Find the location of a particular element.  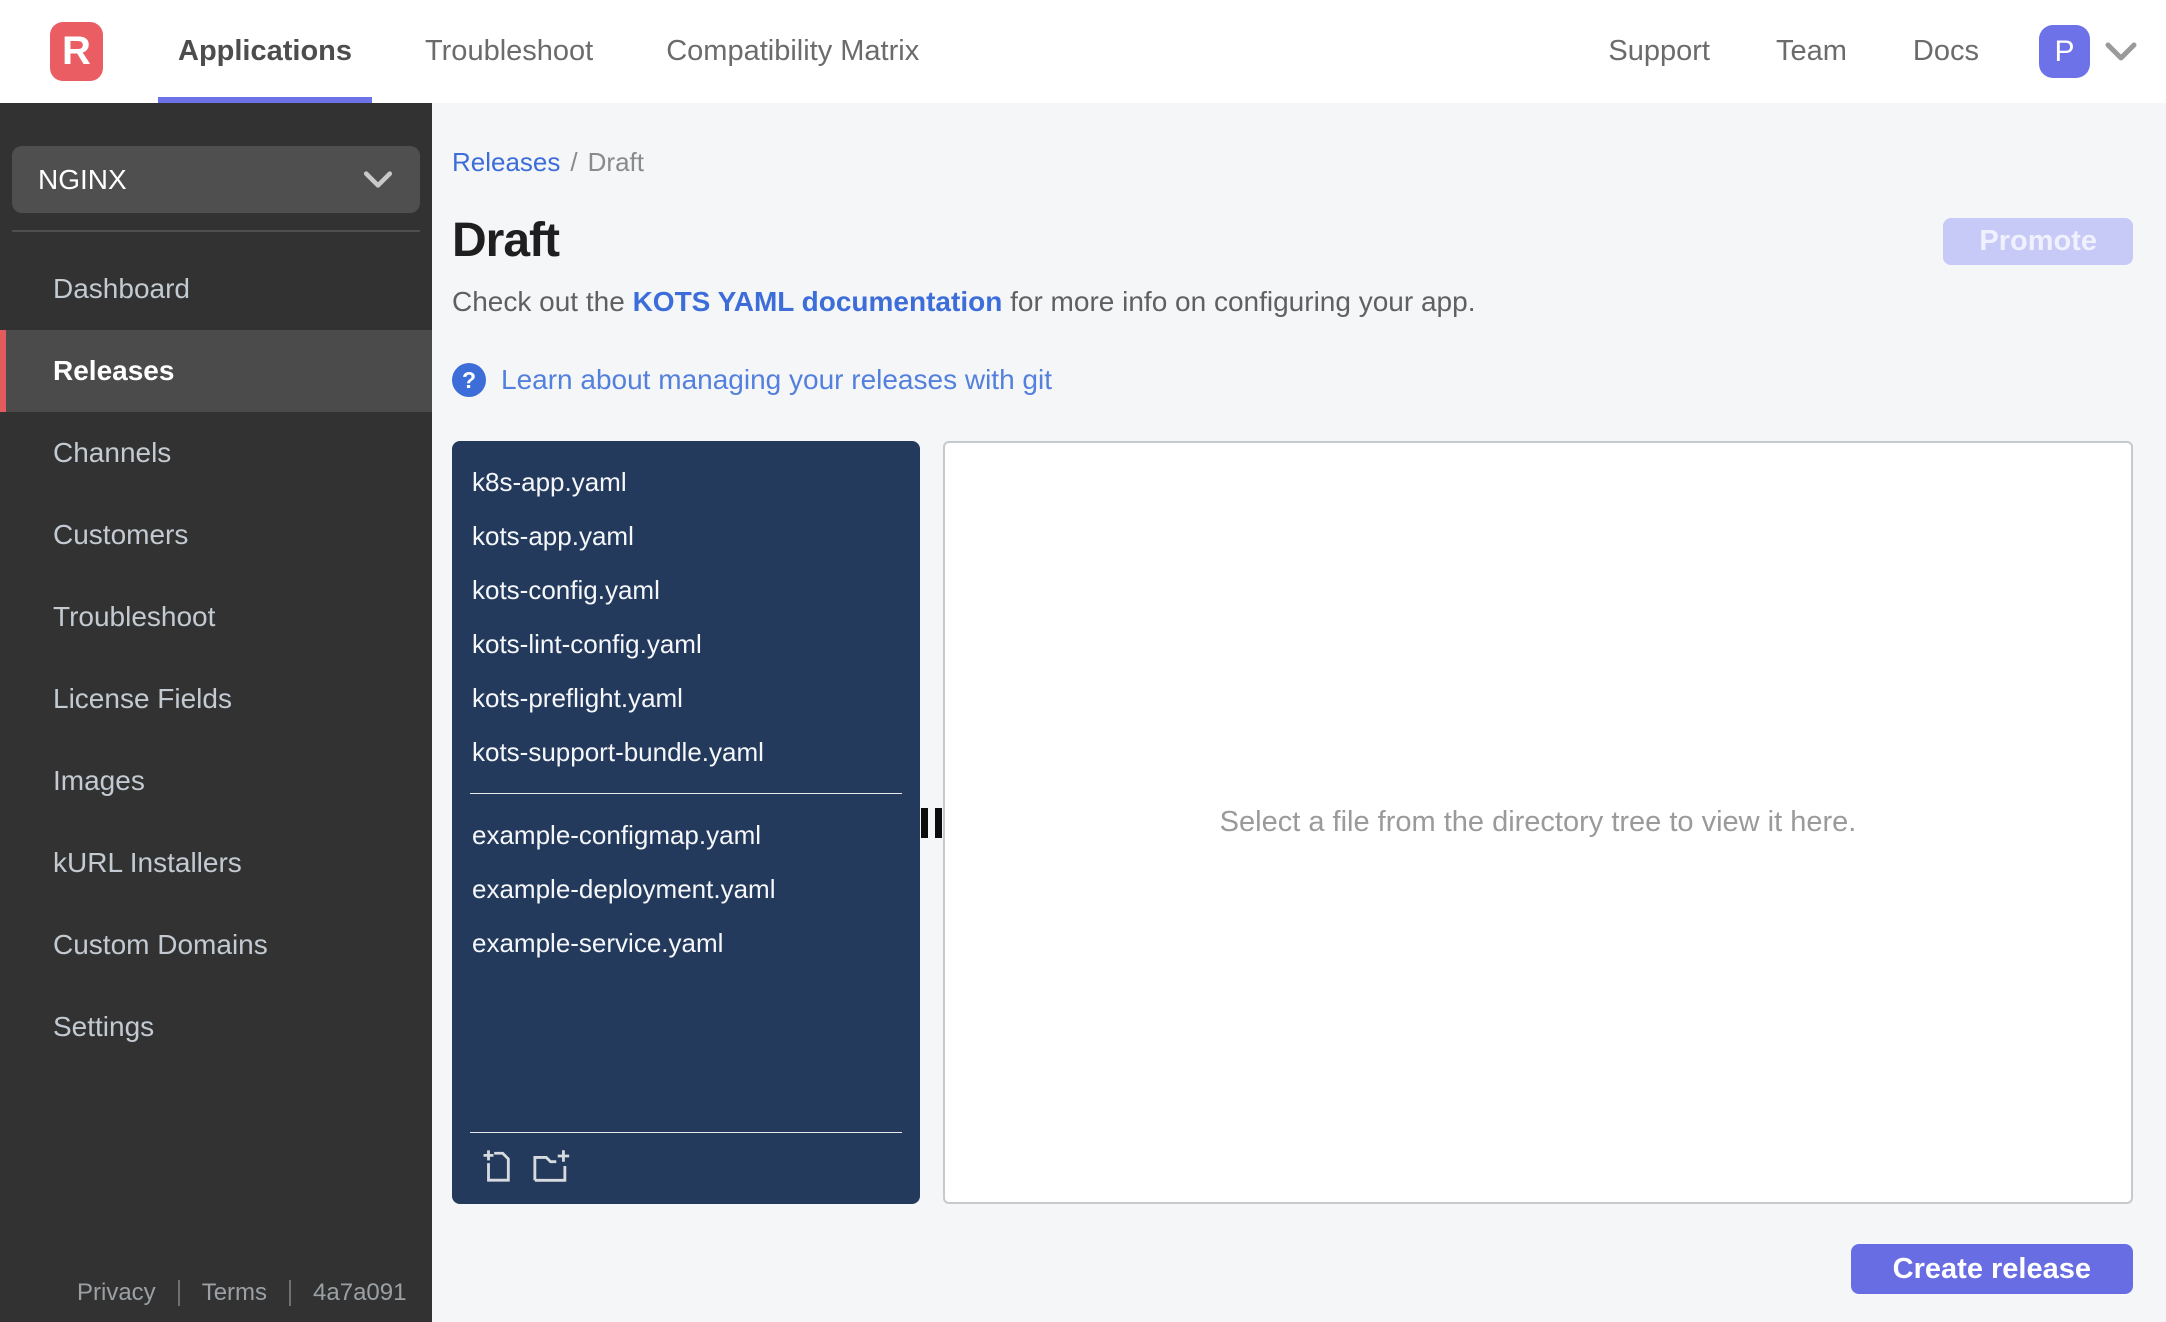

sidebar-item-customers: Customers is located at coordinates (216, 535).